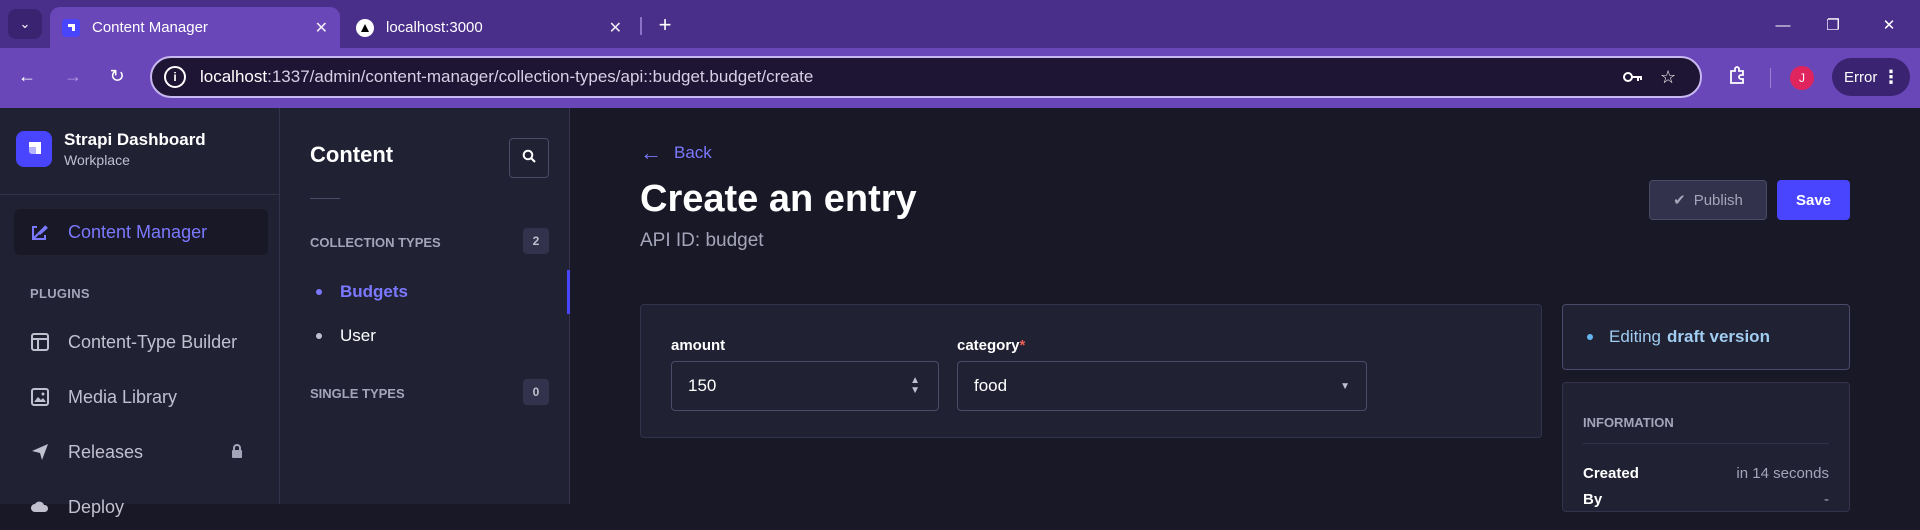 The height and width of the screenshot is (530, 1920). Describe the element at coordinates (138, 231) in the screenshot. I see `nav-item-label: Content Manager` at that location.